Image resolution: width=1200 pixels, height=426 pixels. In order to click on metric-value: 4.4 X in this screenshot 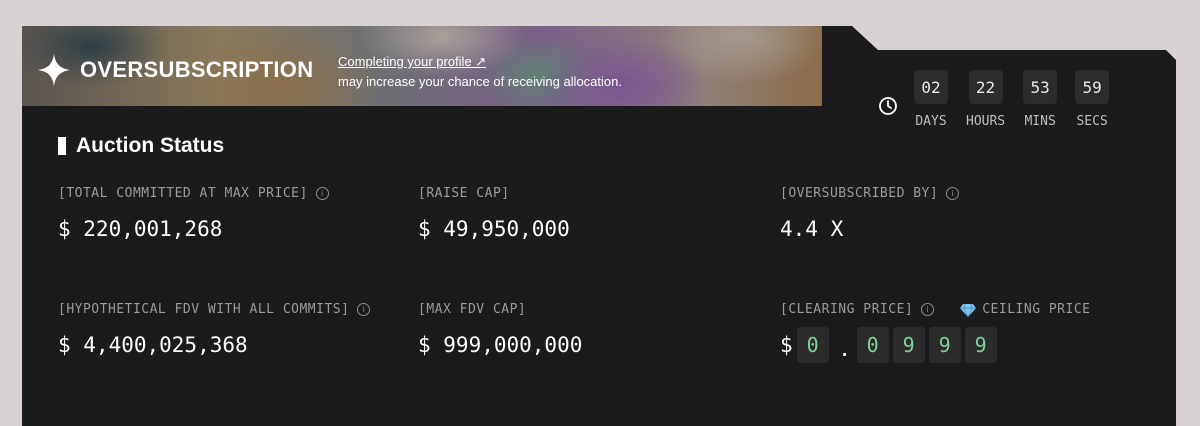, I will do `click(812, 229)`.